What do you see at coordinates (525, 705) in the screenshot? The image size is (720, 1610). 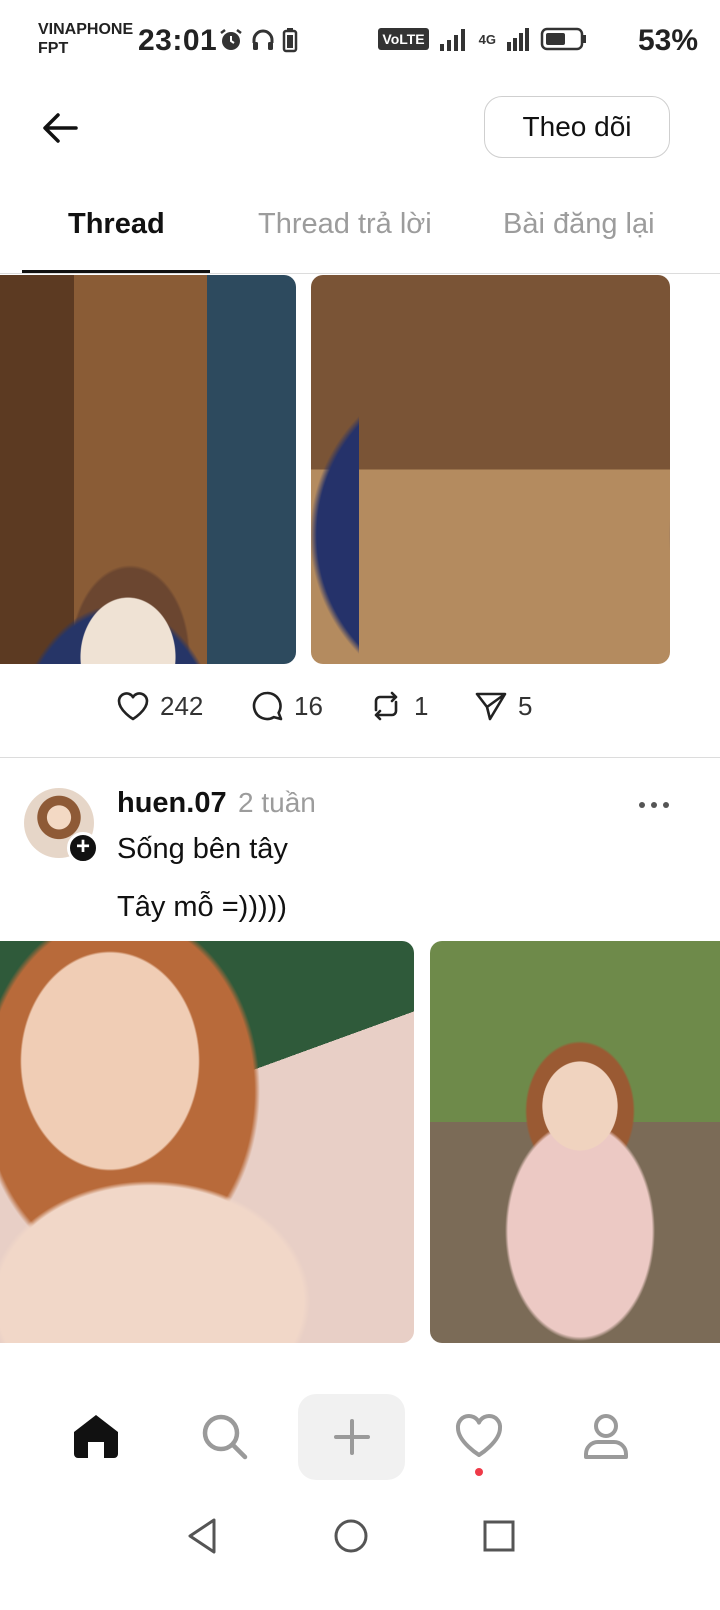 I see `share-count: 5` at bounding box center [525, 705].